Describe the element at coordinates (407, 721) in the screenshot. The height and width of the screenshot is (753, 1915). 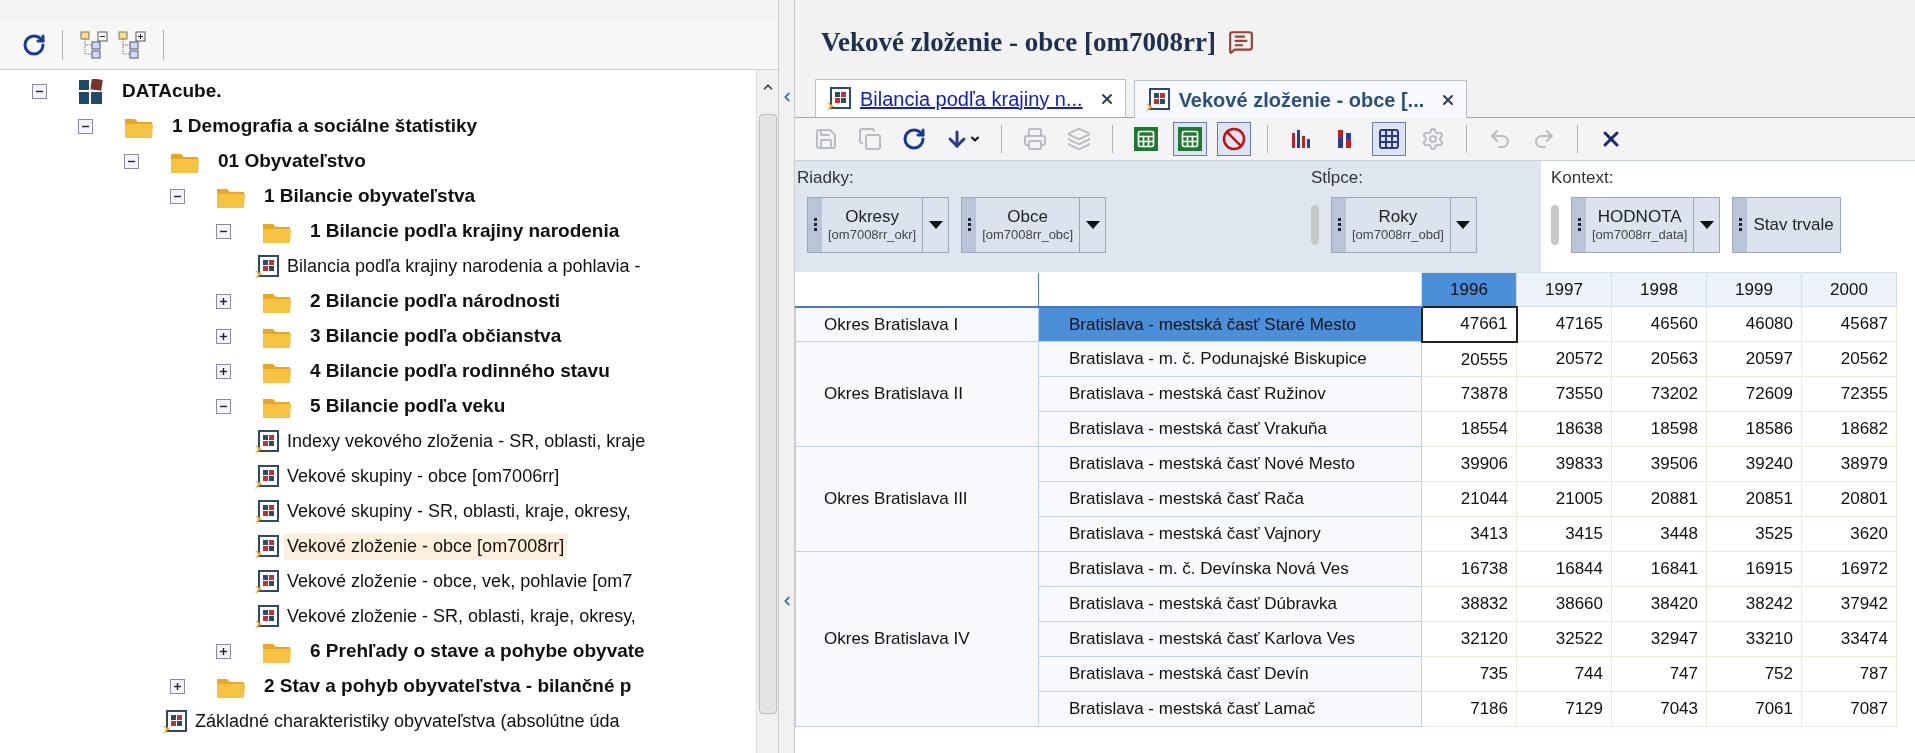
I see `report-tree-item: Základné charakteristiky obyvateľstva (absolútne úda` at that location.